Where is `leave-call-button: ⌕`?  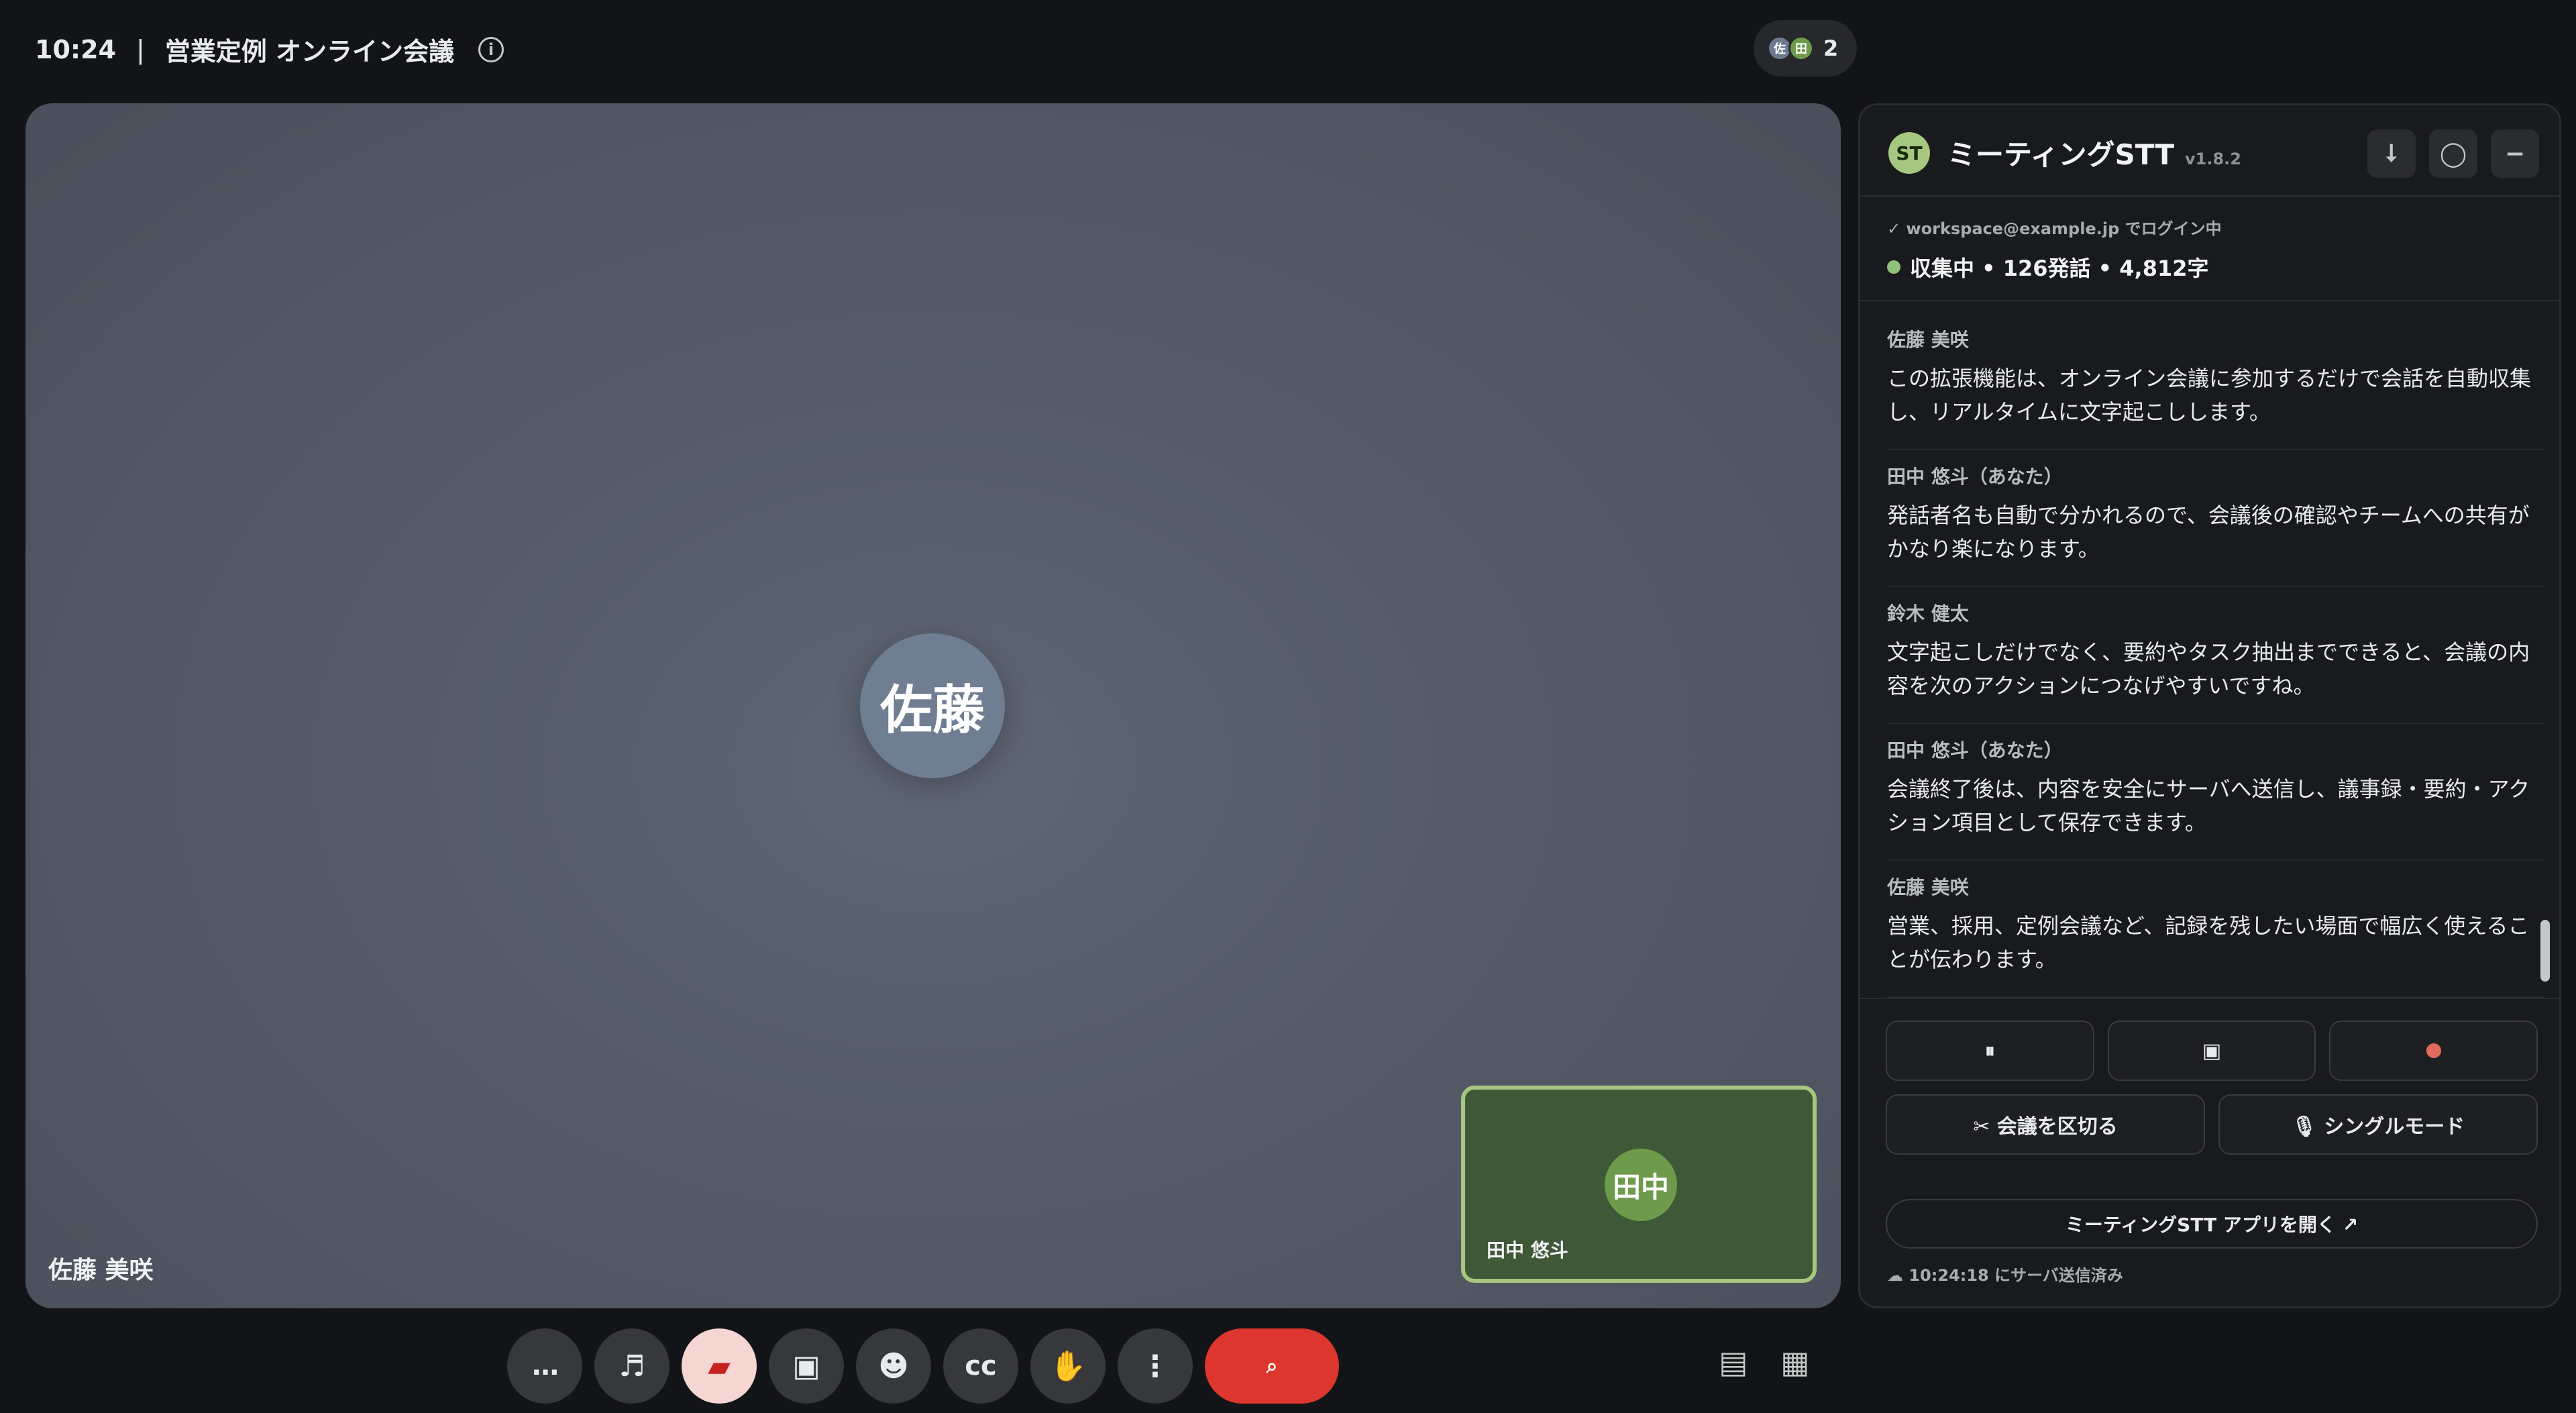 leave-call-button: ⌕ is located at coordinates (1272, 1366).